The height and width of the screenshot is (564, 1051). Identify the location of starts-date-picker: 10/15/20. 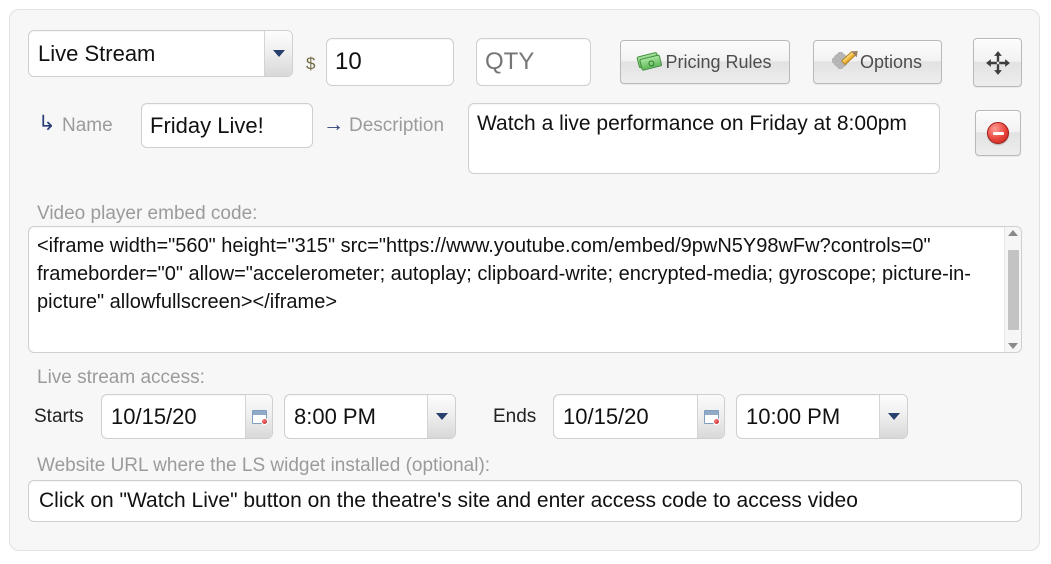
(187, 416).